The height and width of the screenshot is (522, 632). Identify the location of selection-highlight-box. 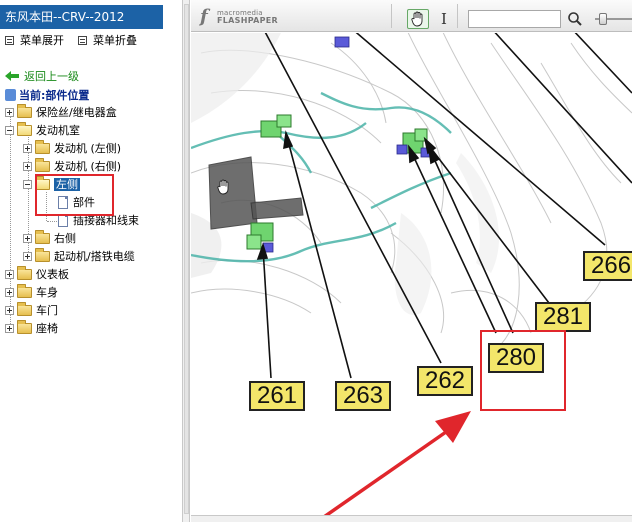
(74, 195).